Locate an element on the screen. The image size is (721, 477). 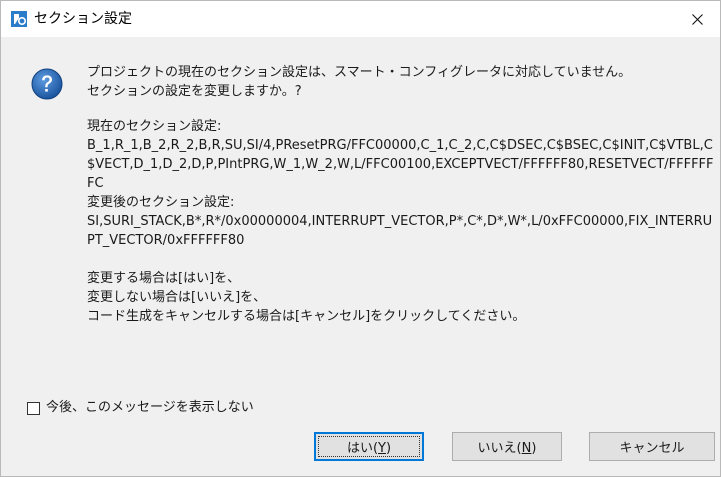
yes-button-label: はい(Y) is located at coordinates (369, 448).